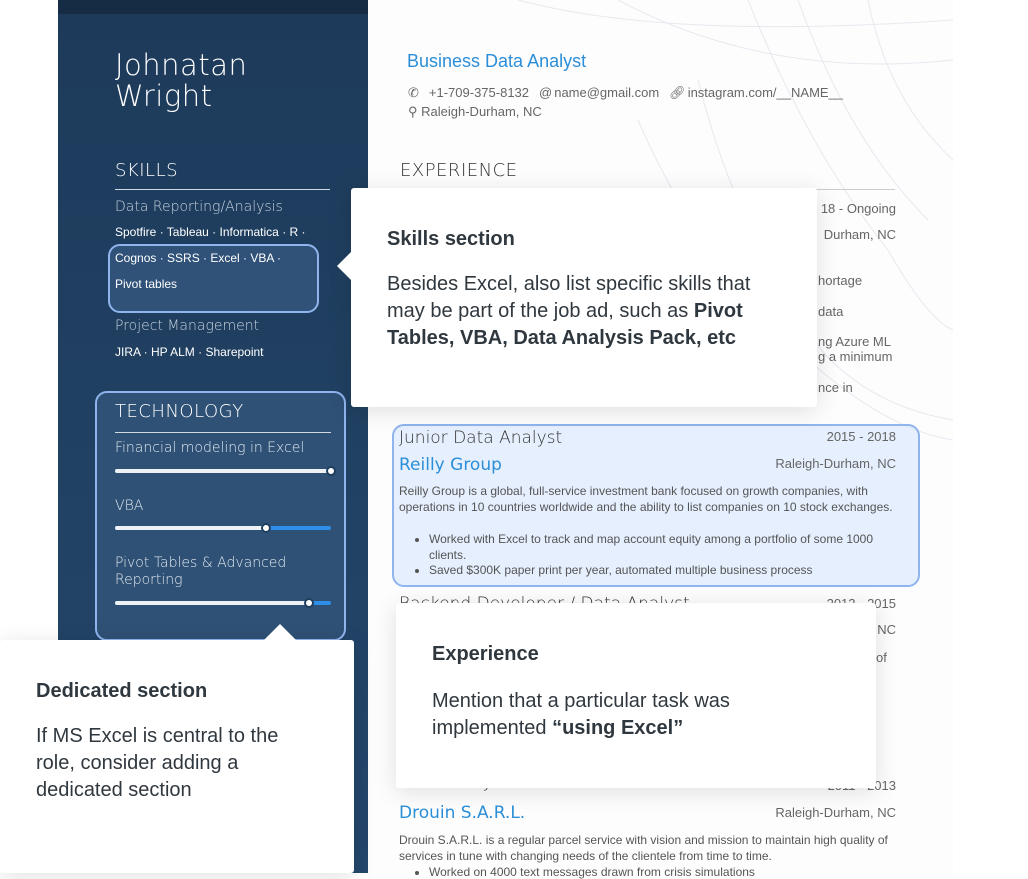 The width and height of the screenshot is (1028, 879). Describe the element at coordinates (415, 111) in the screenshot. I see `pin-icon: ⚲` at that location.